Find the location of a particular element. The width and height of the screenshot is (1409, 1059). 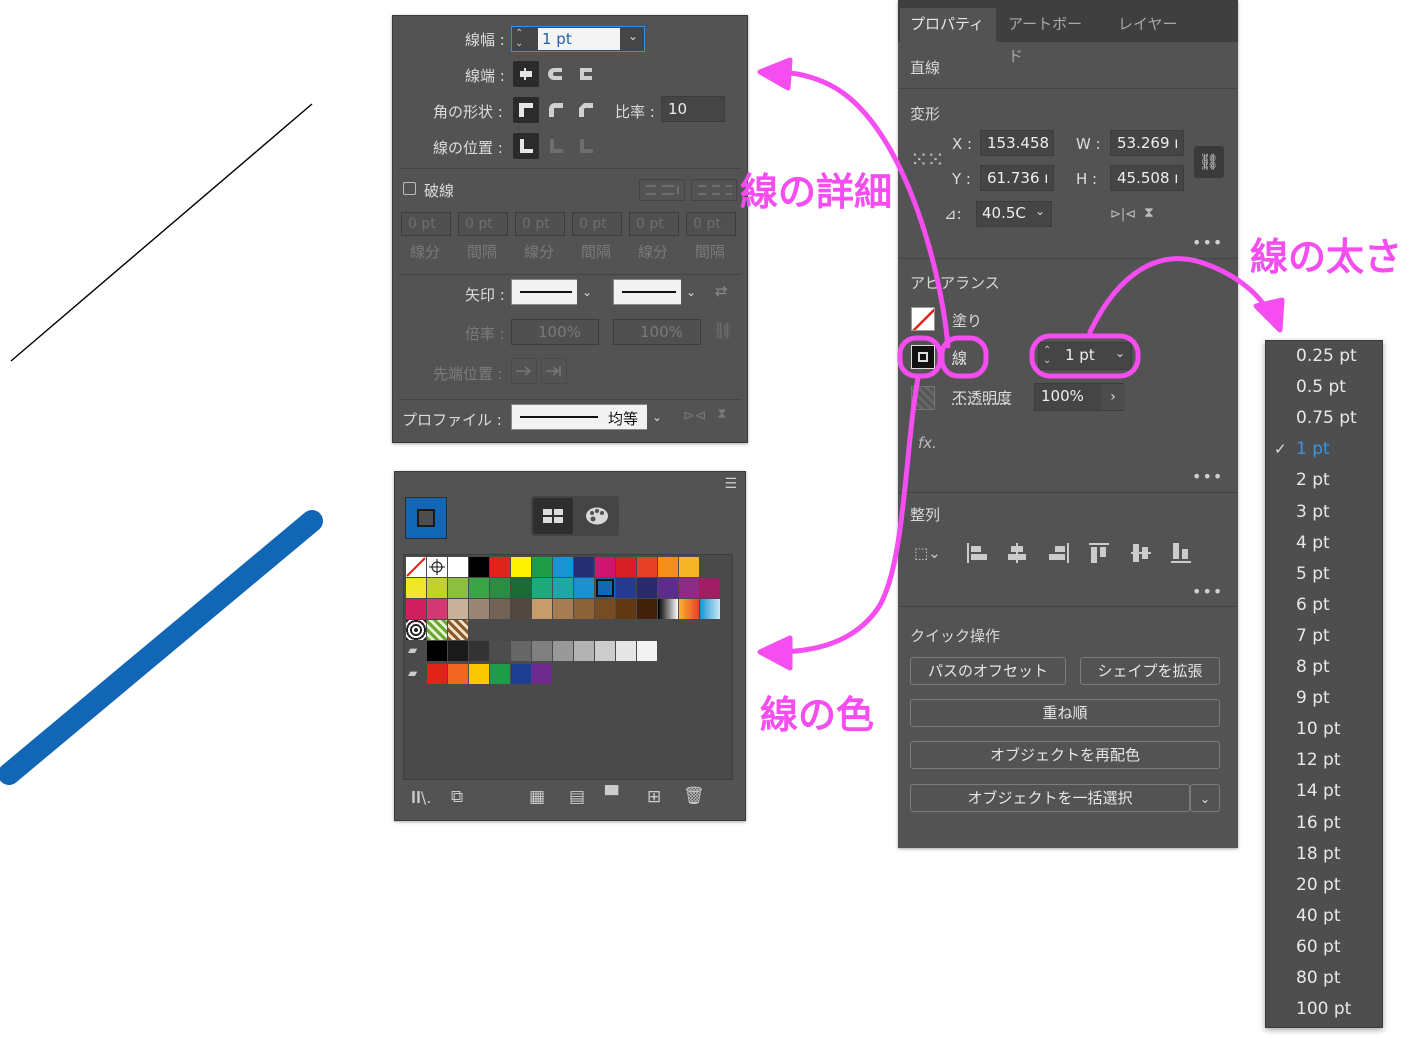

tip-beyond-icon is located at coordinates (524, 371).